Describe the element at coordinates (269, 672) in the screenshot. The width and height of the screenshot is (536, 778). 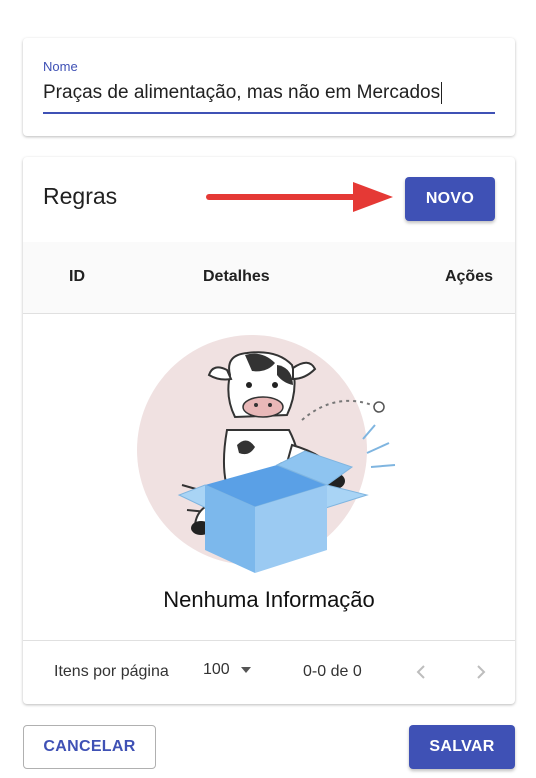
I see `pagination-bar: Itens por página 100 0-0 de 0` at that location.